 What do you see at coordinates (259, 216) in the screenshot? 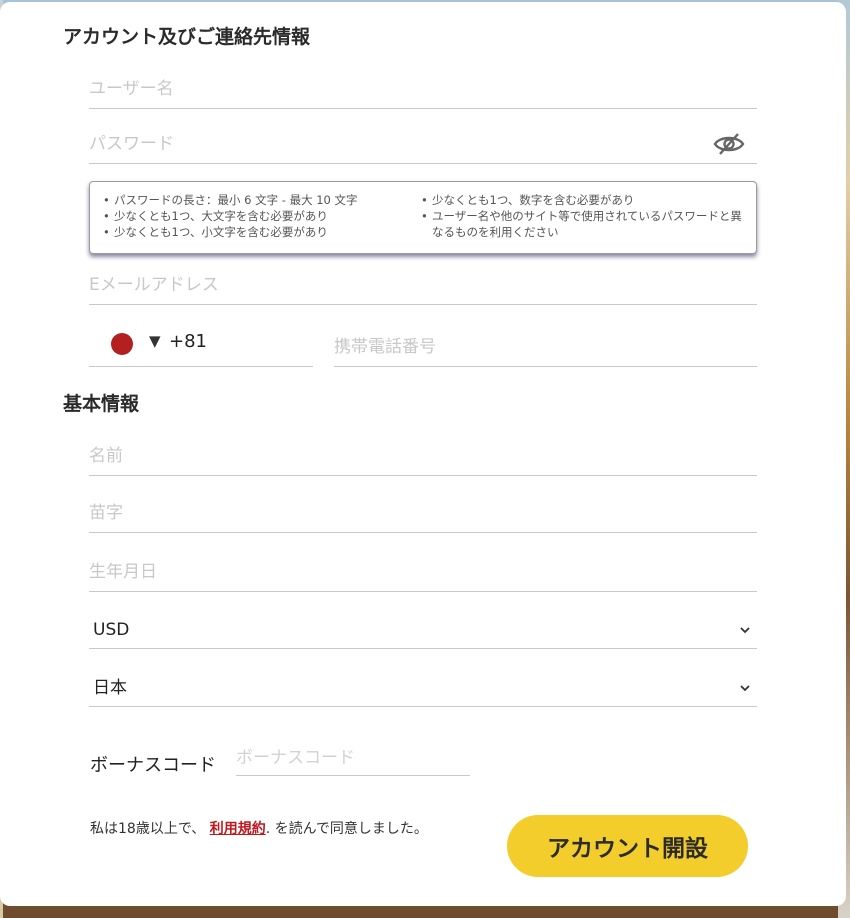
I see `hint-uppercase: 少なくとも1つ、大文字を含む必要があり` at bounding box center [259, 216].